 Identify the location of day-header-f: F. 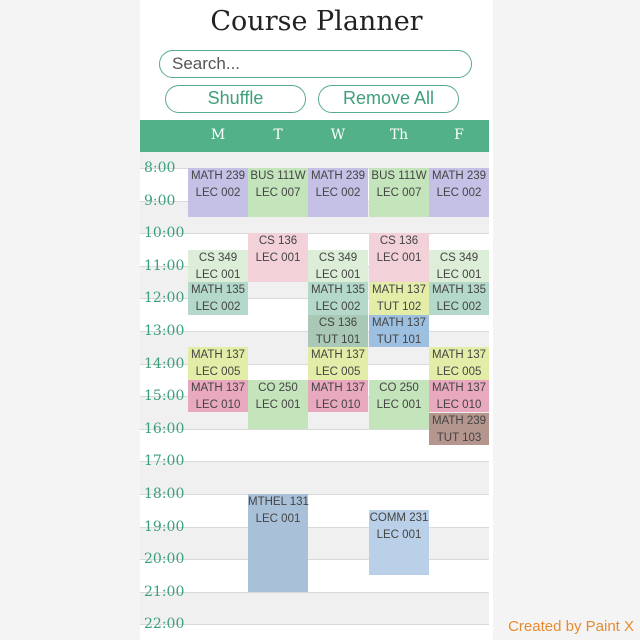
(459, 135).